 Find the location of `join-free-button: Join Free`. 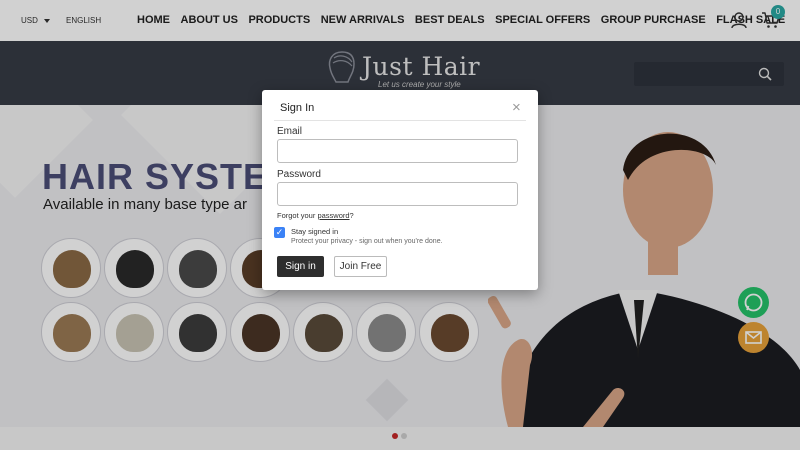

join-free-button: Join Free is located at coordinates (360, 266).